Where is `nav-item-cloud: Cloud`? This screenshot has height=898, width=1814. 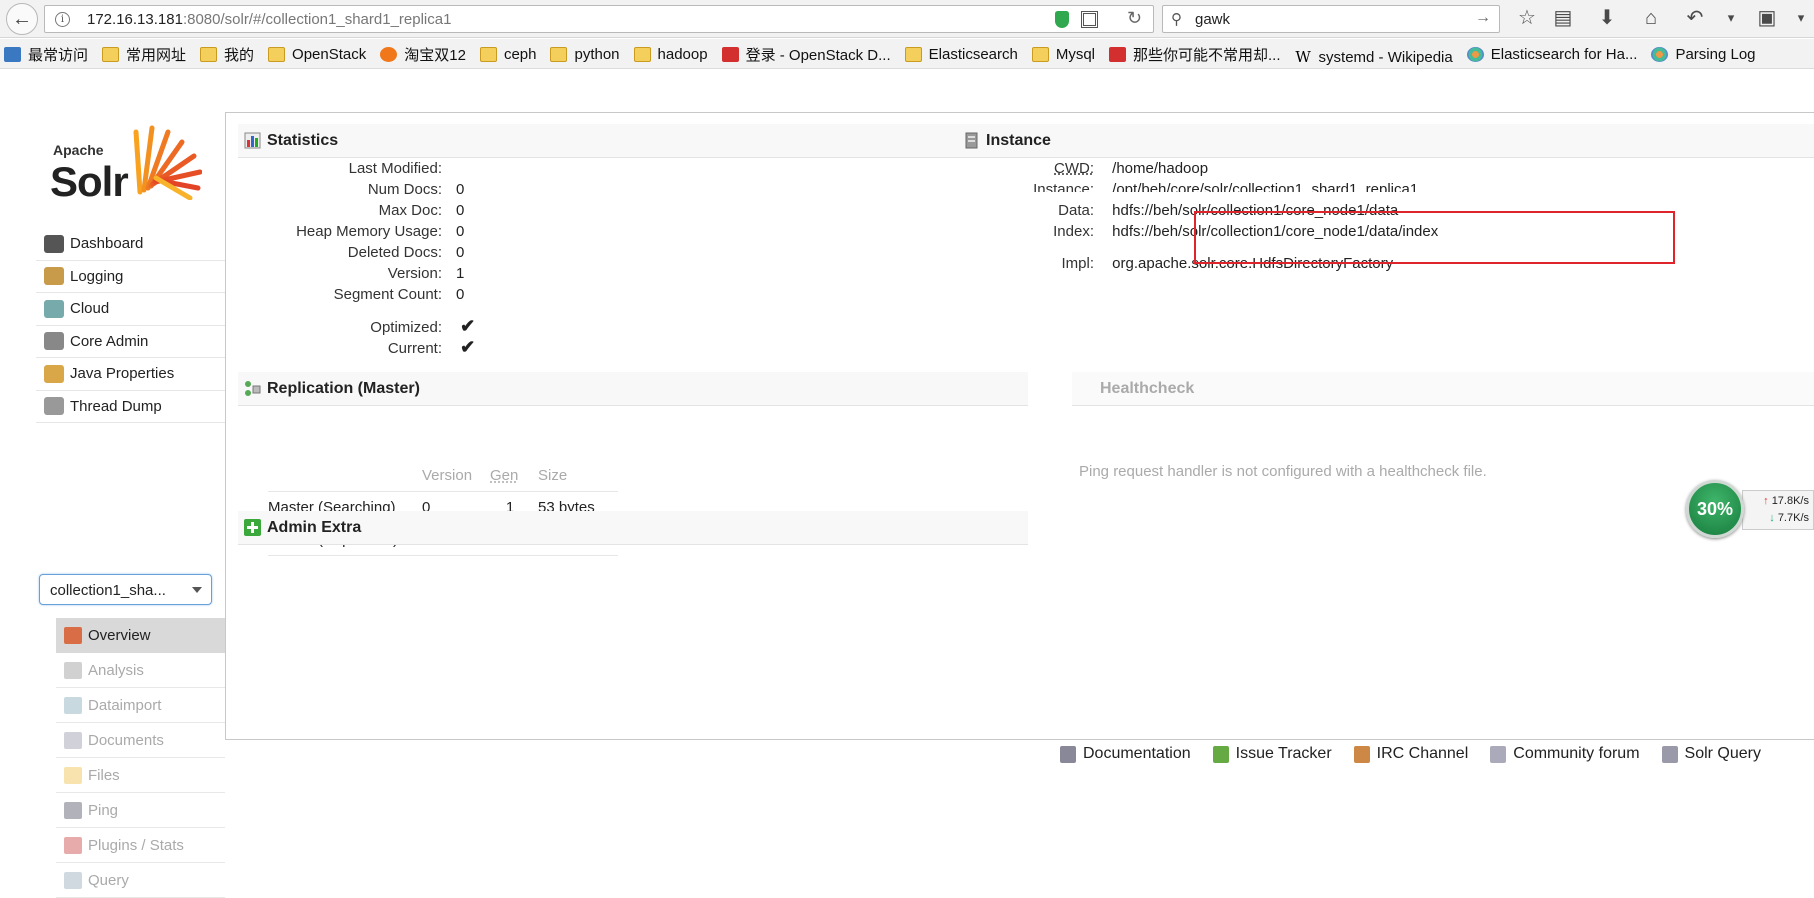 nav-item-cloud: Cloud is located at coordinates (130, 309).